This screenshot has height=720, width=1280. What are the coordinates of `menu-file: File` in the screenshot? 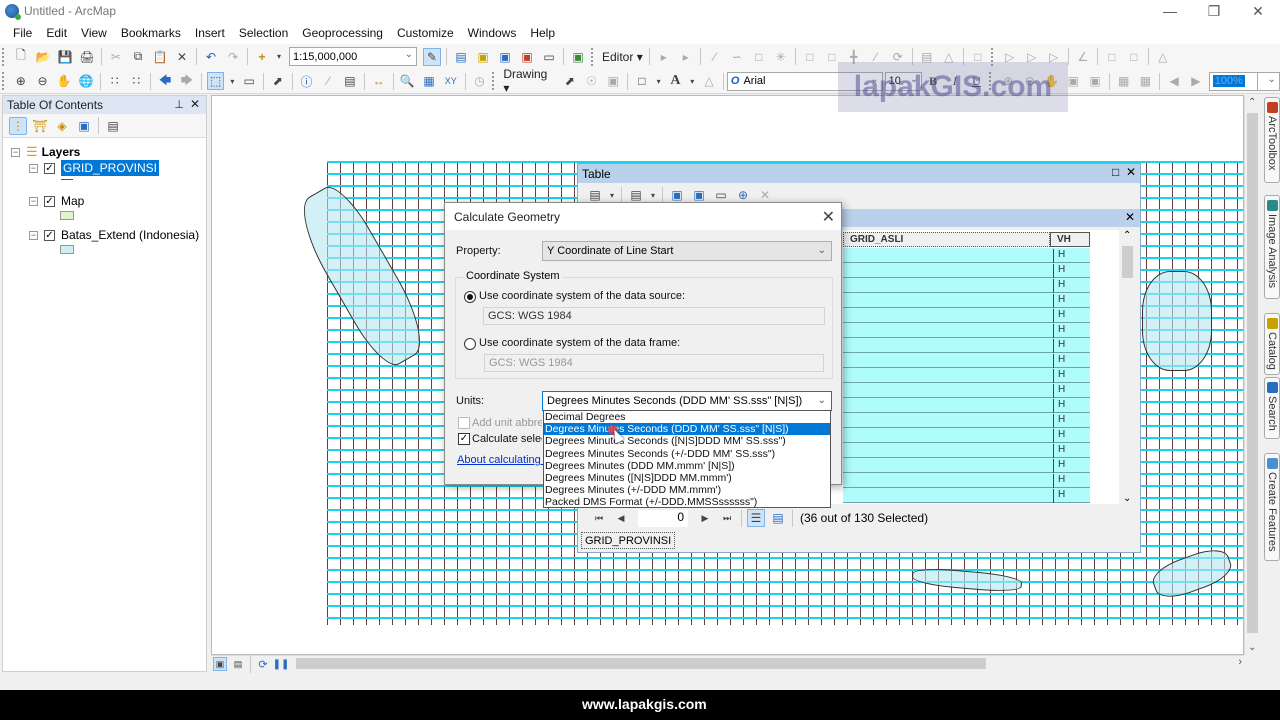 It's located at (22, 33).